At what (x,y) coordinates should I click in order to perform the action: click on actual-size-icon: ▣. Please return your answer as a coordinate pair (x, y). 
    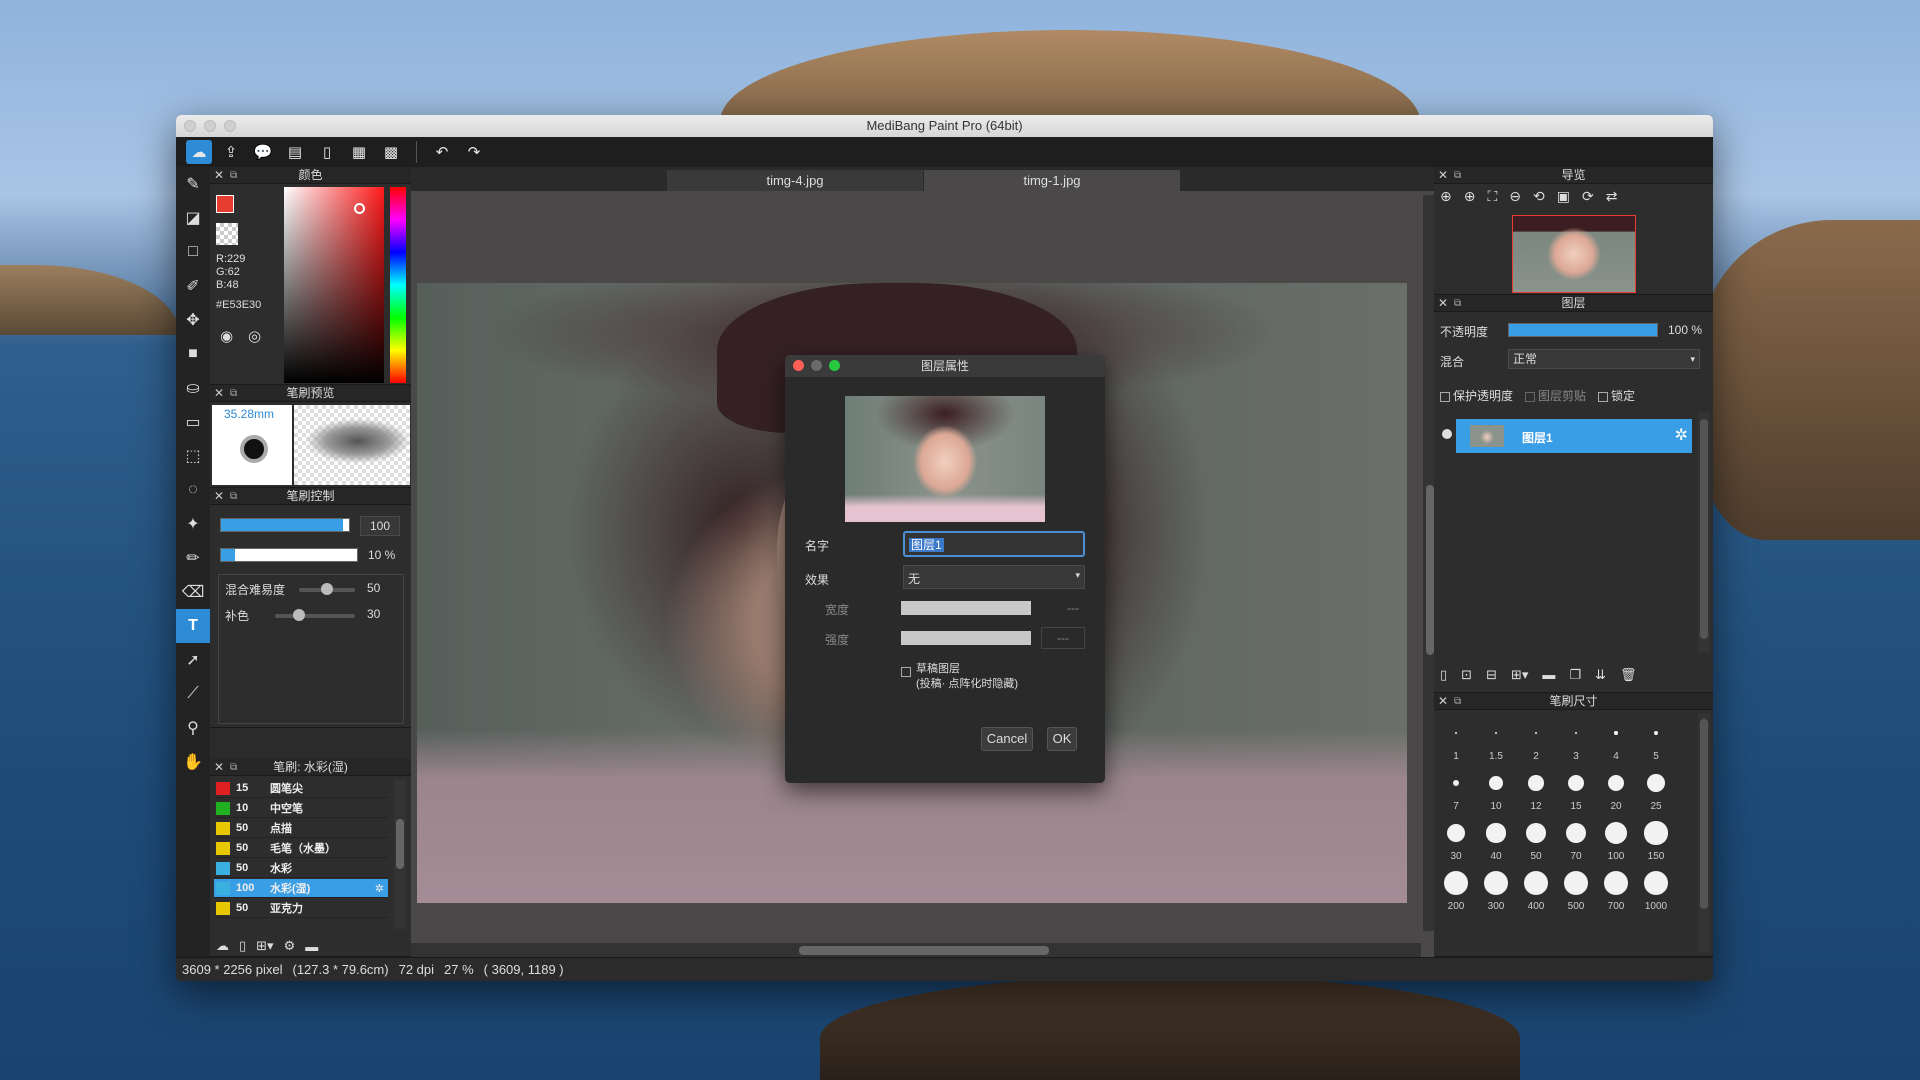
    Looking at the image, I should click on (1563, 196).